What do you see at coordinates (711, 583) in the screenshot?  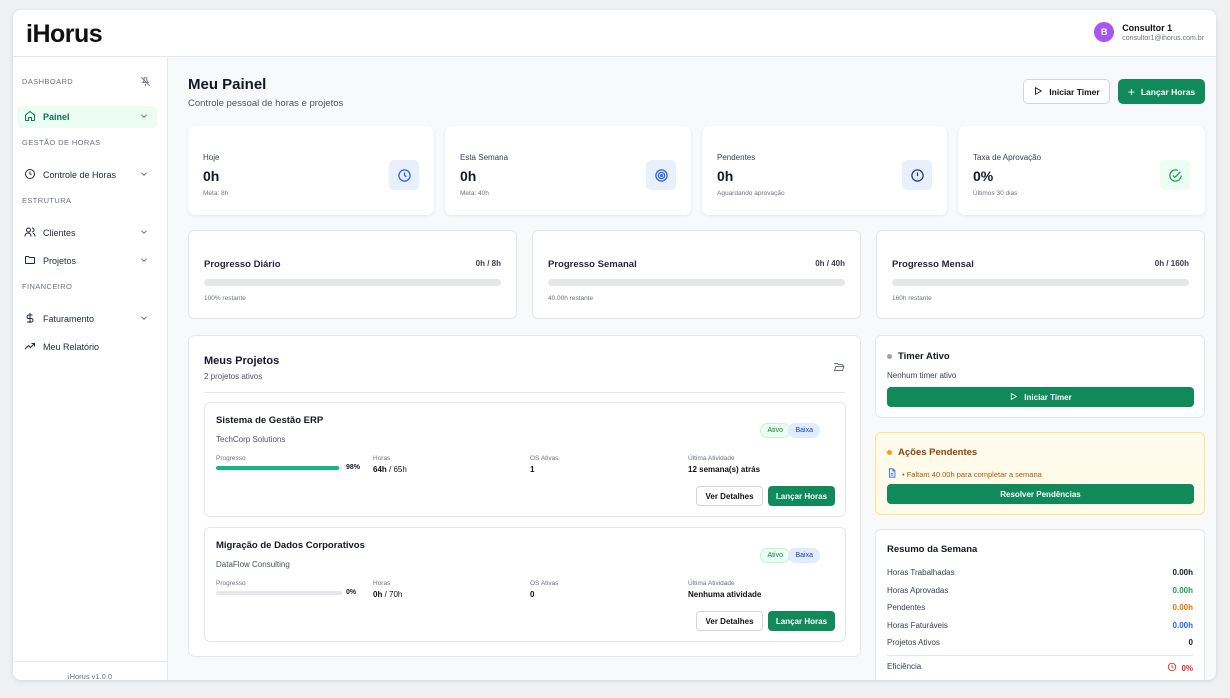 I see `last-activity-label: Última Atividade` at bounding box center [711, 583].